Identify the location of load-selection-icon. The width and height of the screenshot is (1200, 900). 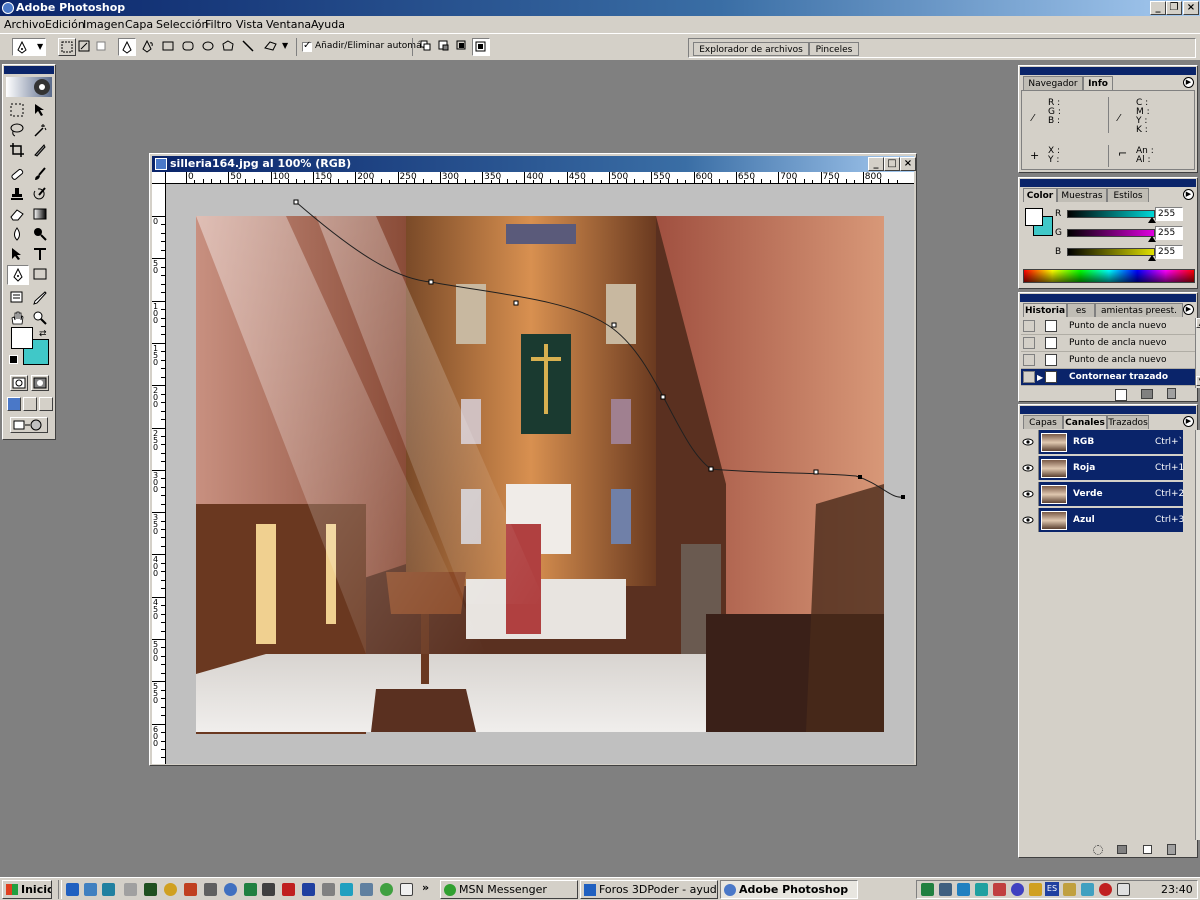
(1098, 850).